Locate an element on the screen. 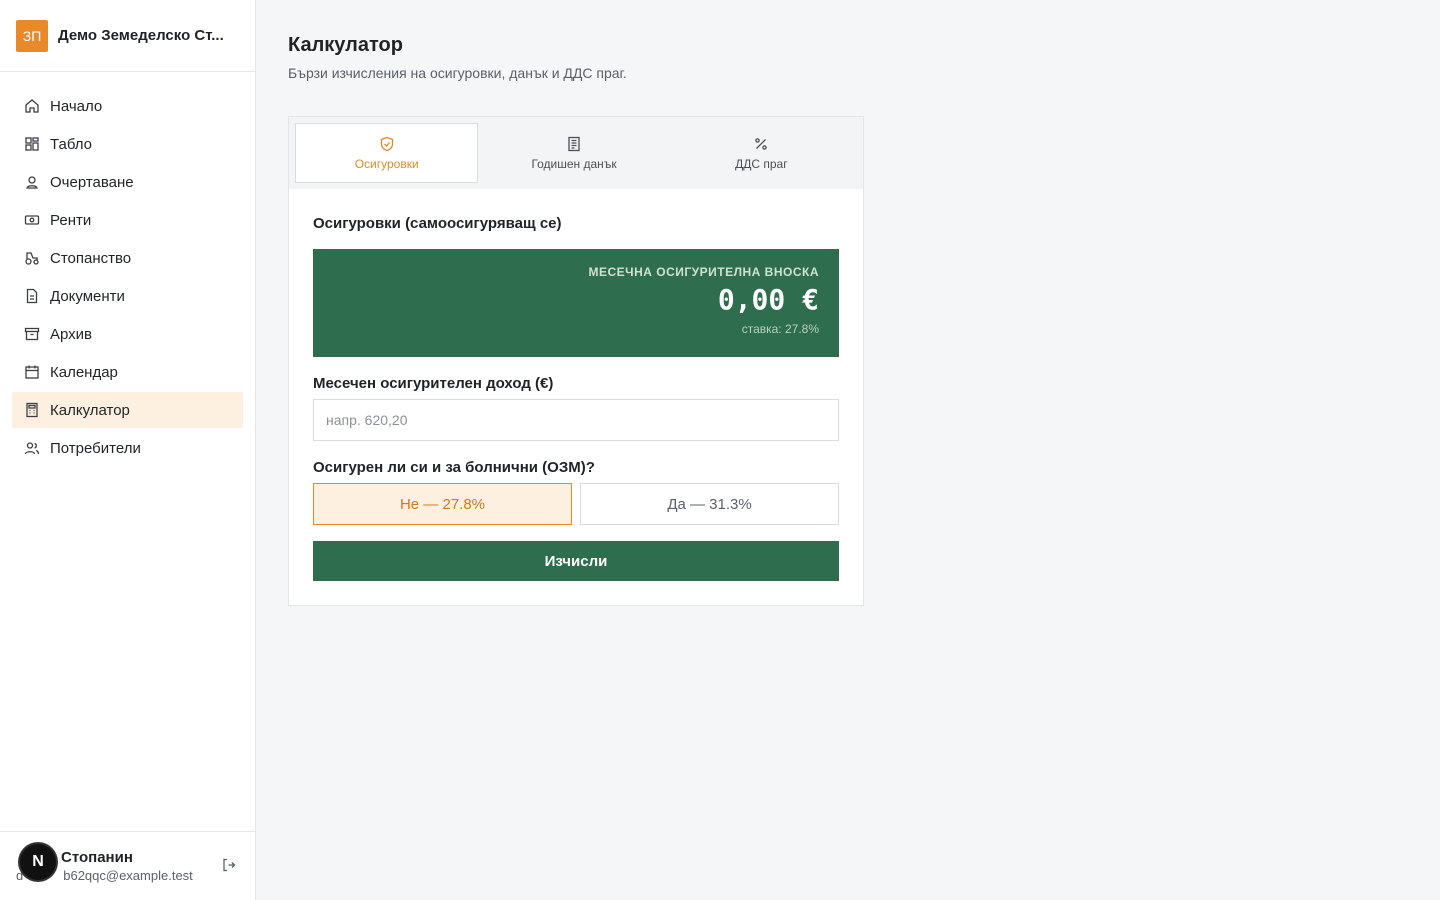 The image size is (1440, 900). sidebar-item-farm: Стопанство is located at coordinates (127, 258).